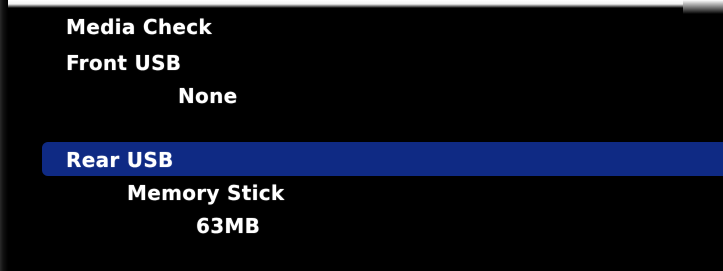  What do you see at coordinates (361, 4) in the screenshot?
I see `screen-top-edge` at bounding box center [361, 4].